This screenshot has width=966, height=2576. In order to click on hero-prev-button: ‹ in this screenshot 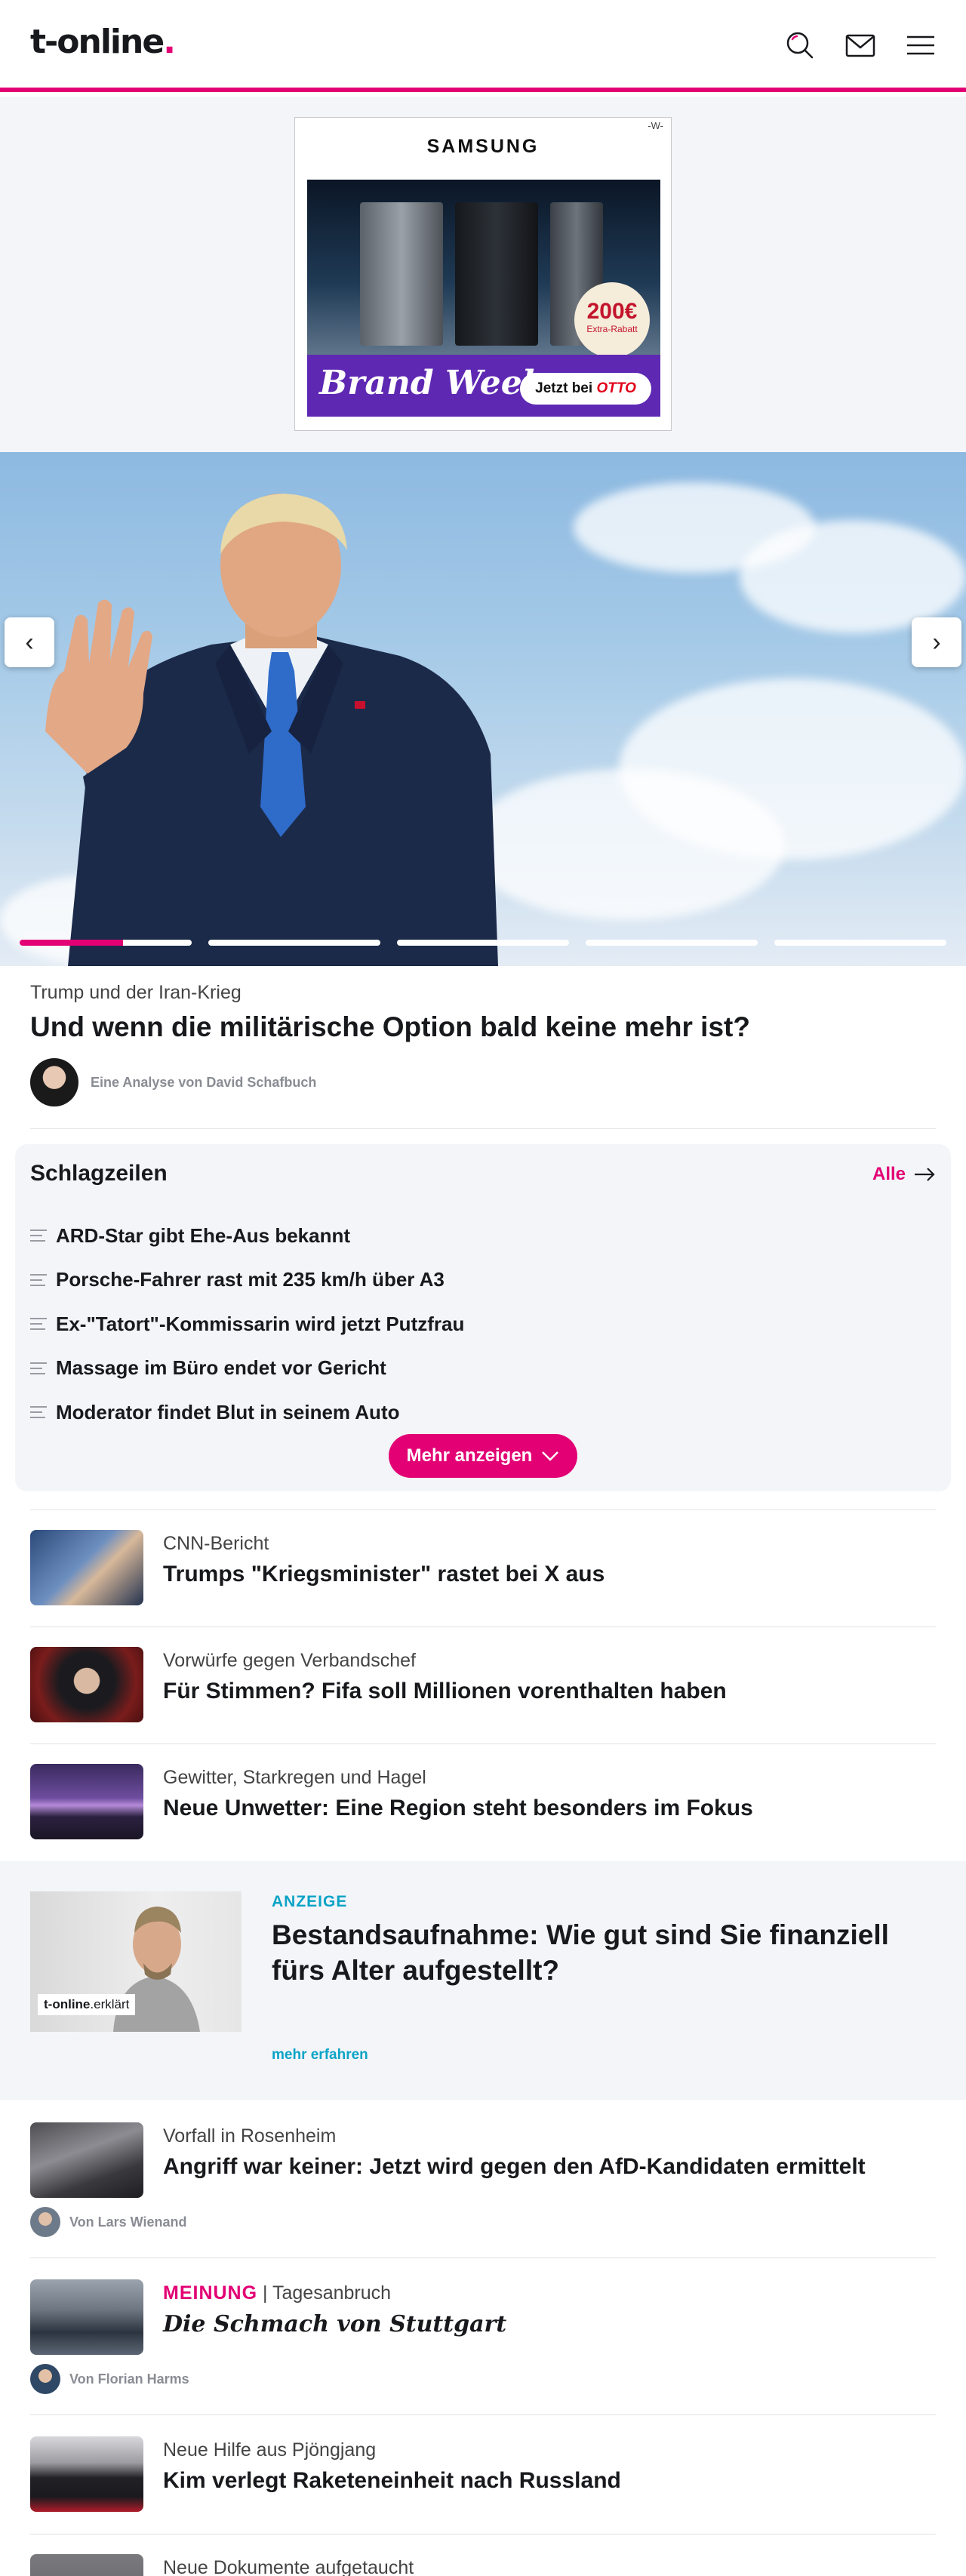, I will do `click(29, 642)`.